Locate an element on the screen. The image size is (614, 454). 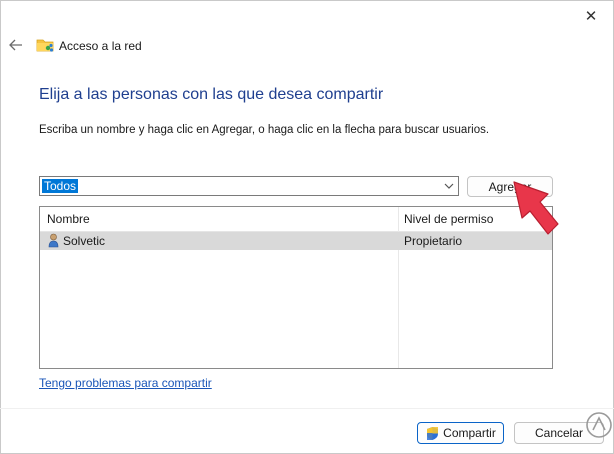
user-combobox: Todos is located at coordinates (249, 186).